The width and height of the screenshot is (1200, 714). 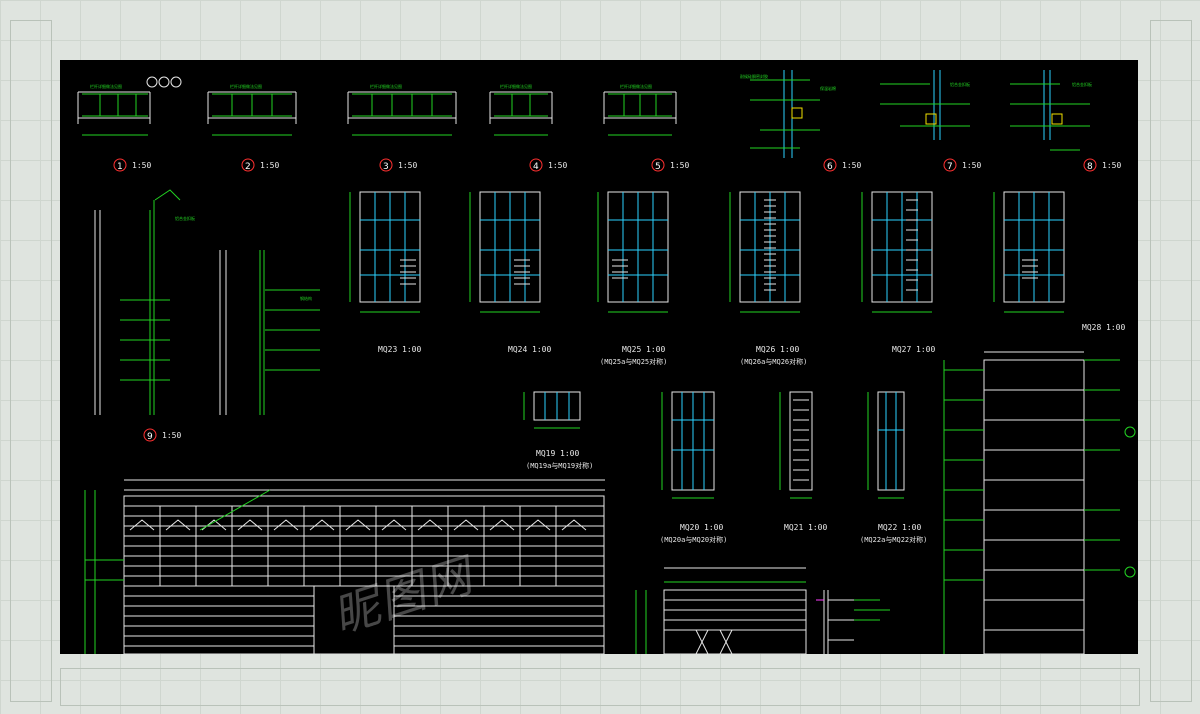 What do you see at coordinates (688, 445) in the screenshot?
I see `curtain-wall-mq20` at bounding box center [688, 445].